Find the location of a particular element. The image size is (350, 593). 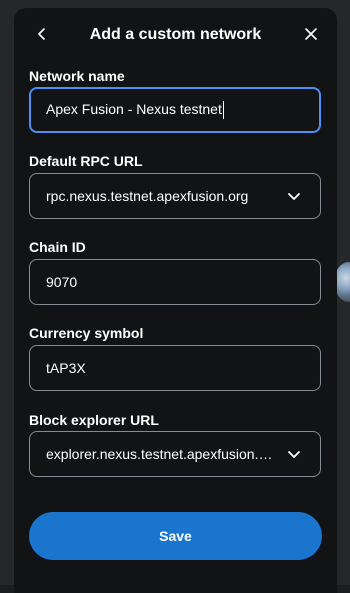

rpc-url-label: Default RPC URL is located at coordinates (86, 161).